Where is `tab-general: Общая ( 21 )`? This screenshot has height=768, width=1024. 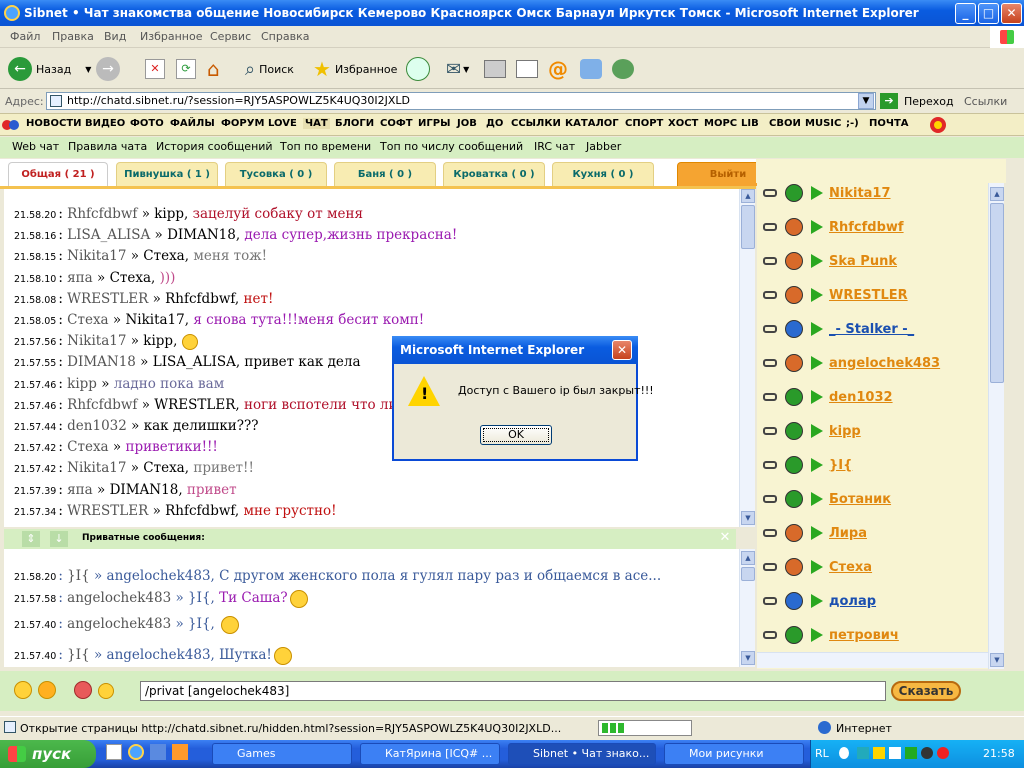 tab-general: Общая ( 21 ) is located at coordinates (58, 174).